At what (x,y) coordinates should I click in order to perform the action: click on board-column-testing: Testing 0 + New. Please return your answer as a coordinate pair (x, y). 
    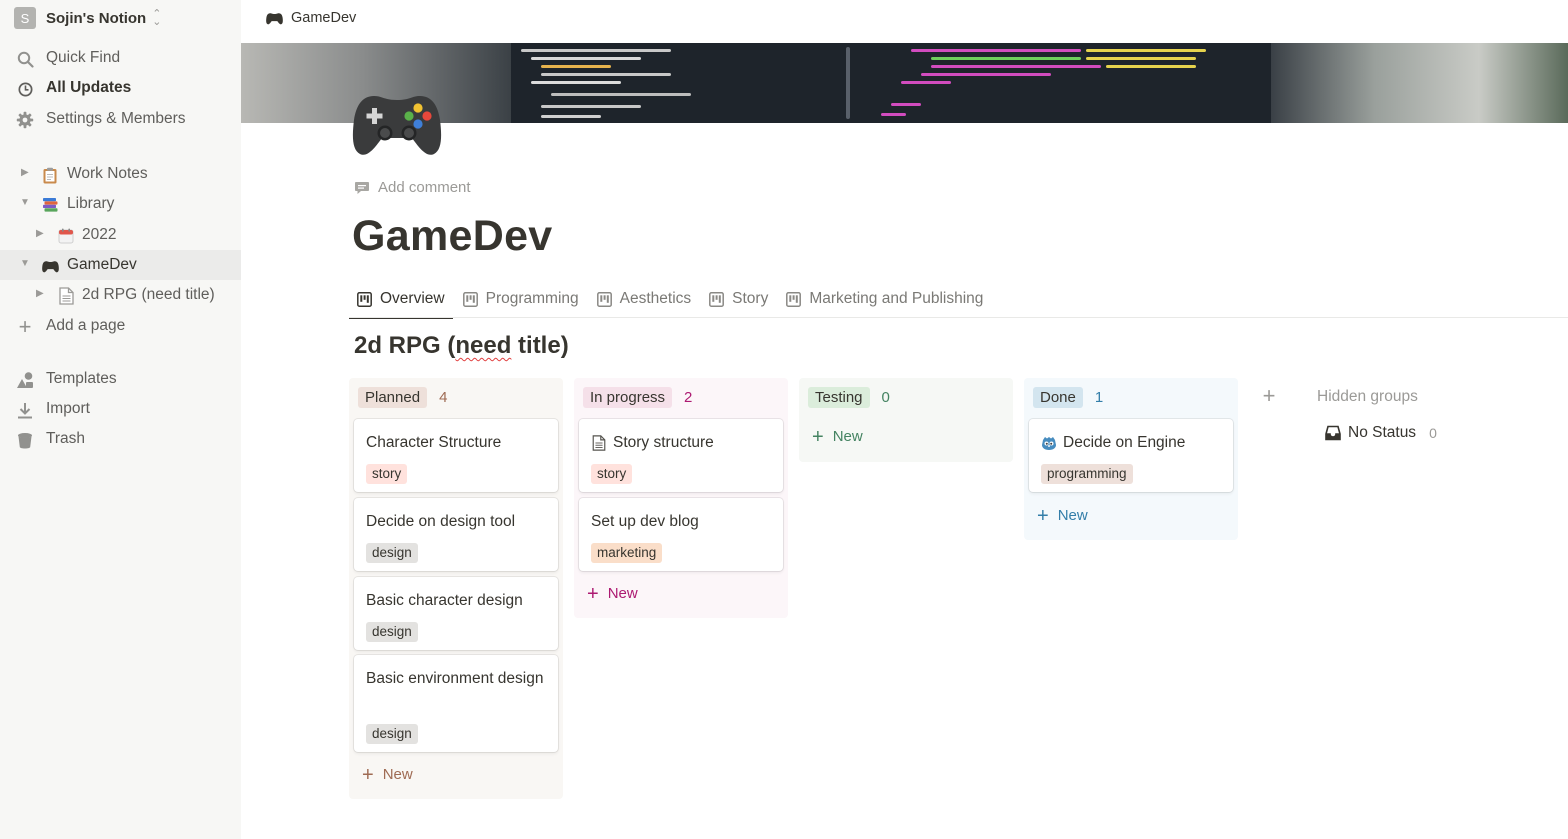
    Looking at the image, I should click on (906, 420).